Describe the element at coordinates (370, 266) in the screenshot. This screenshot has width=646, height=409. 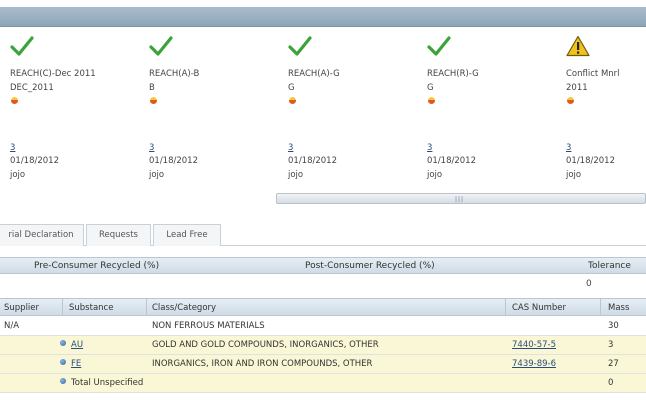
I see `post-consumer-header: Post-Consumer Recycled (%)` at that location.